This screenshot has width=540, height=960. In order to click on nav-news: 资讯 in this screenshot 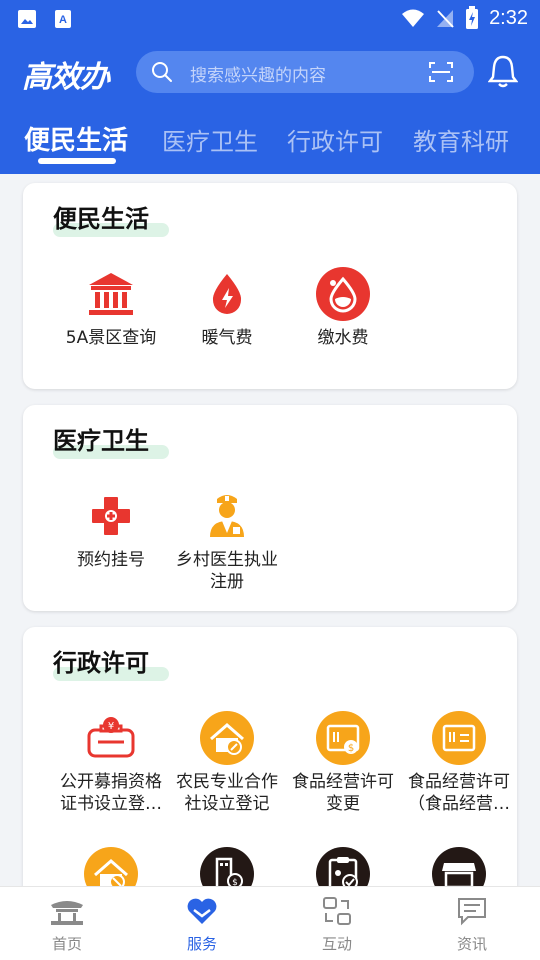, I will do `click(472, 924)`.